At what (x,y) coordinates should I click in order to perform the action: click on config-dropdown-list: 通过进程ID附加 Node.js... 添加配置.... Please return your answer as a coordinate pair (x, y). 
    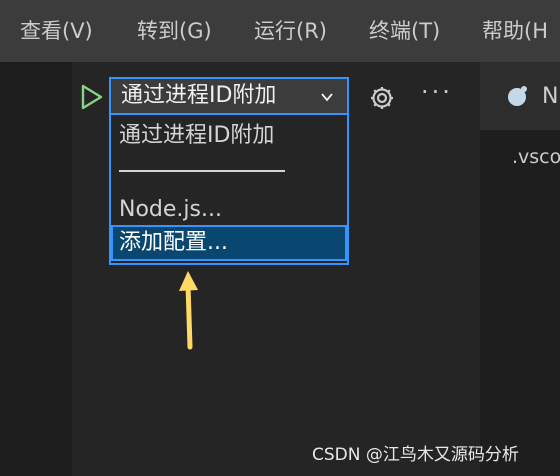
    Looking at the image, I should click on (229, 190).